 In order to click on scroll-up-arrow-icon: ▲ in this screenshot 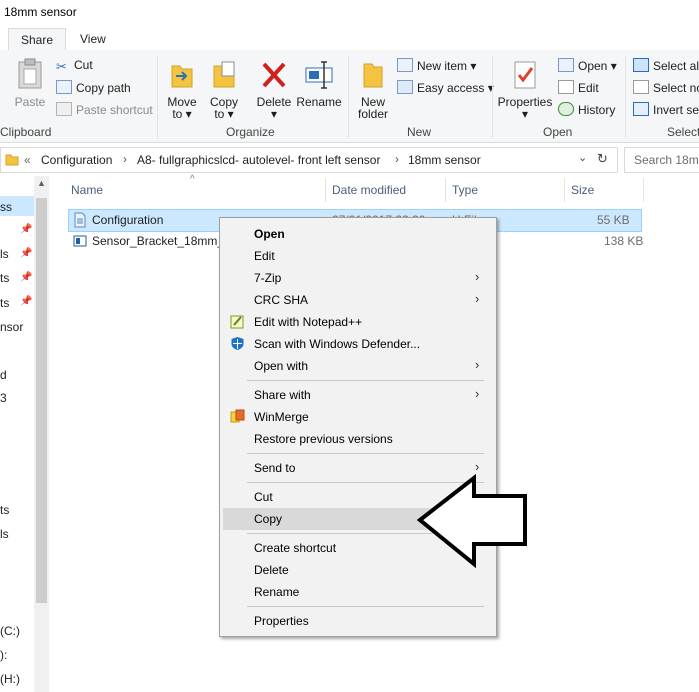, I will do `click(41, 183)`.